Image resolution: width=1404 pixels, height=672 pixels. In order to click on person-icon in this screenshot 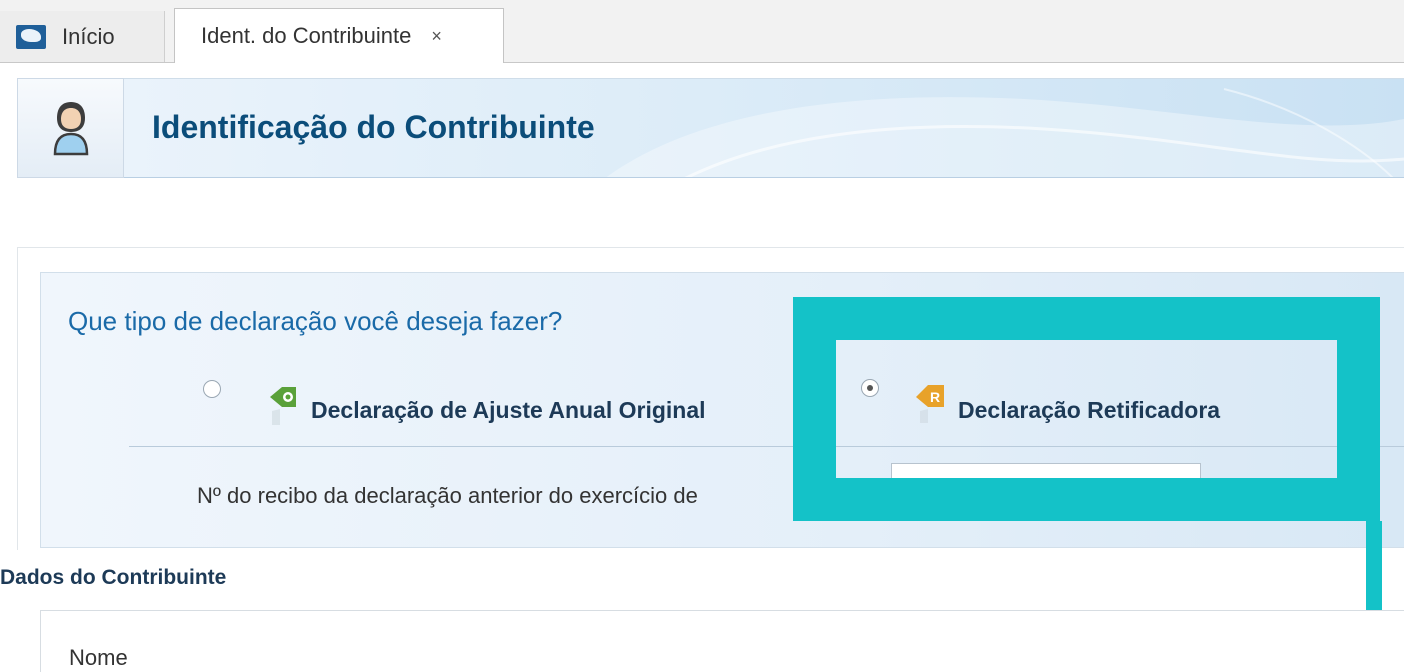, I will do `click(70, 129)`.